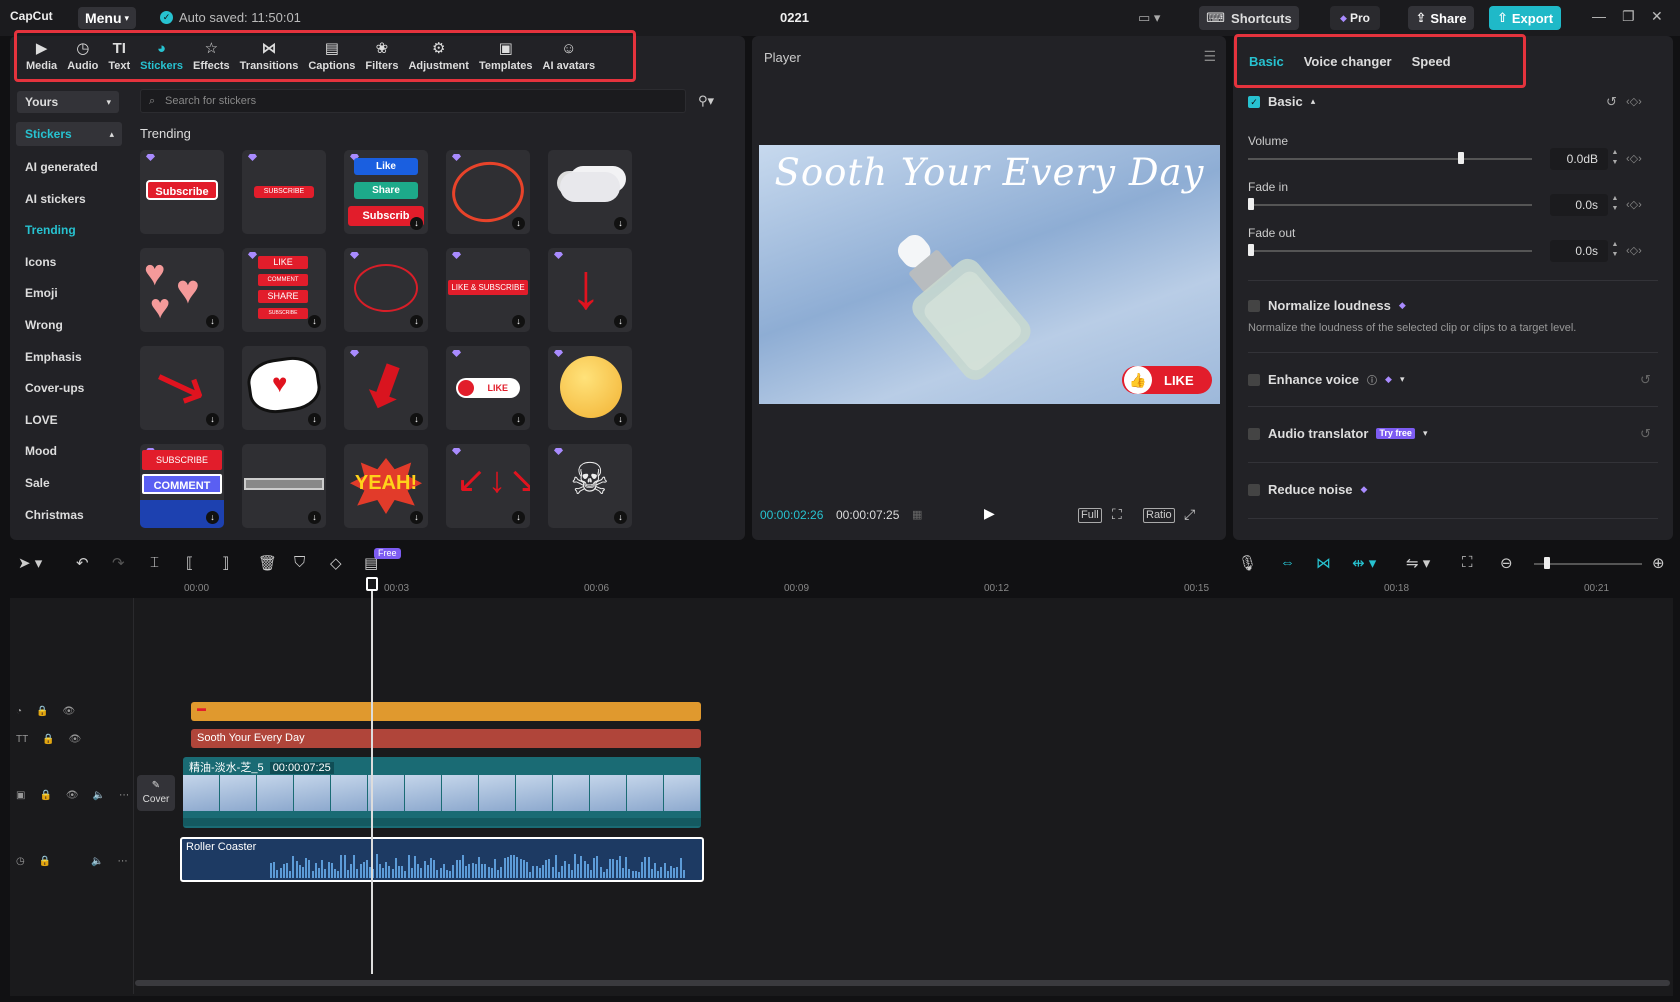  Describe the element at coordinates (82, 56) in the screenshot. I see `tab-audio: ◷ Audio` at that location.